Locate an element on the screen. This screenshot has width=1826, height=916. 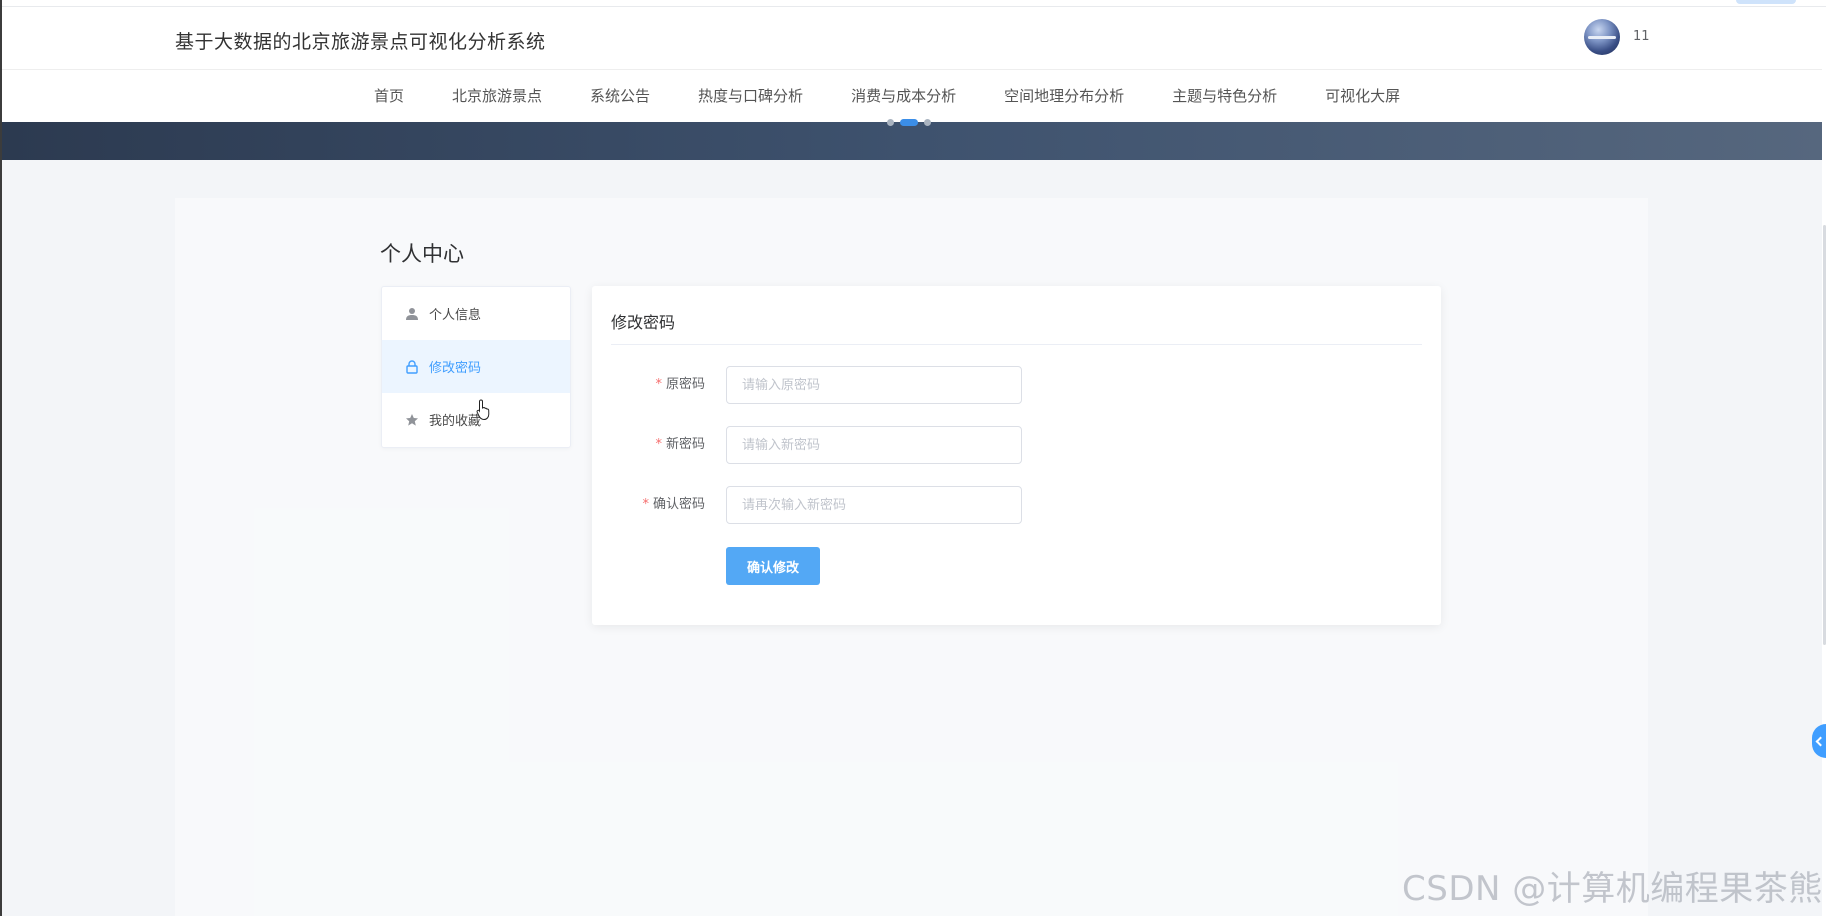
profile-side-menu: 个人信息 修改密码 我的收藏 is located at coordinates (476, 367).